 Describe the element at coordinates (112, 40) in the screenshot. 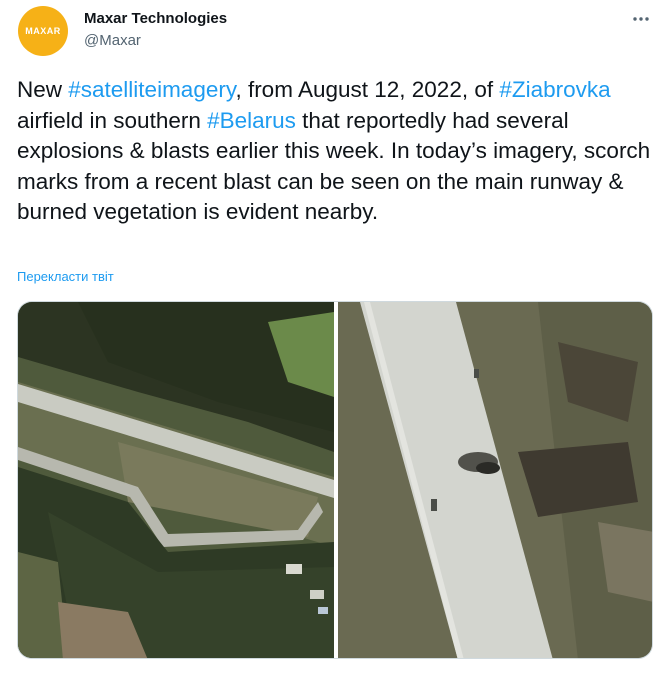

I see `user-handle: @Maxar` at that location.